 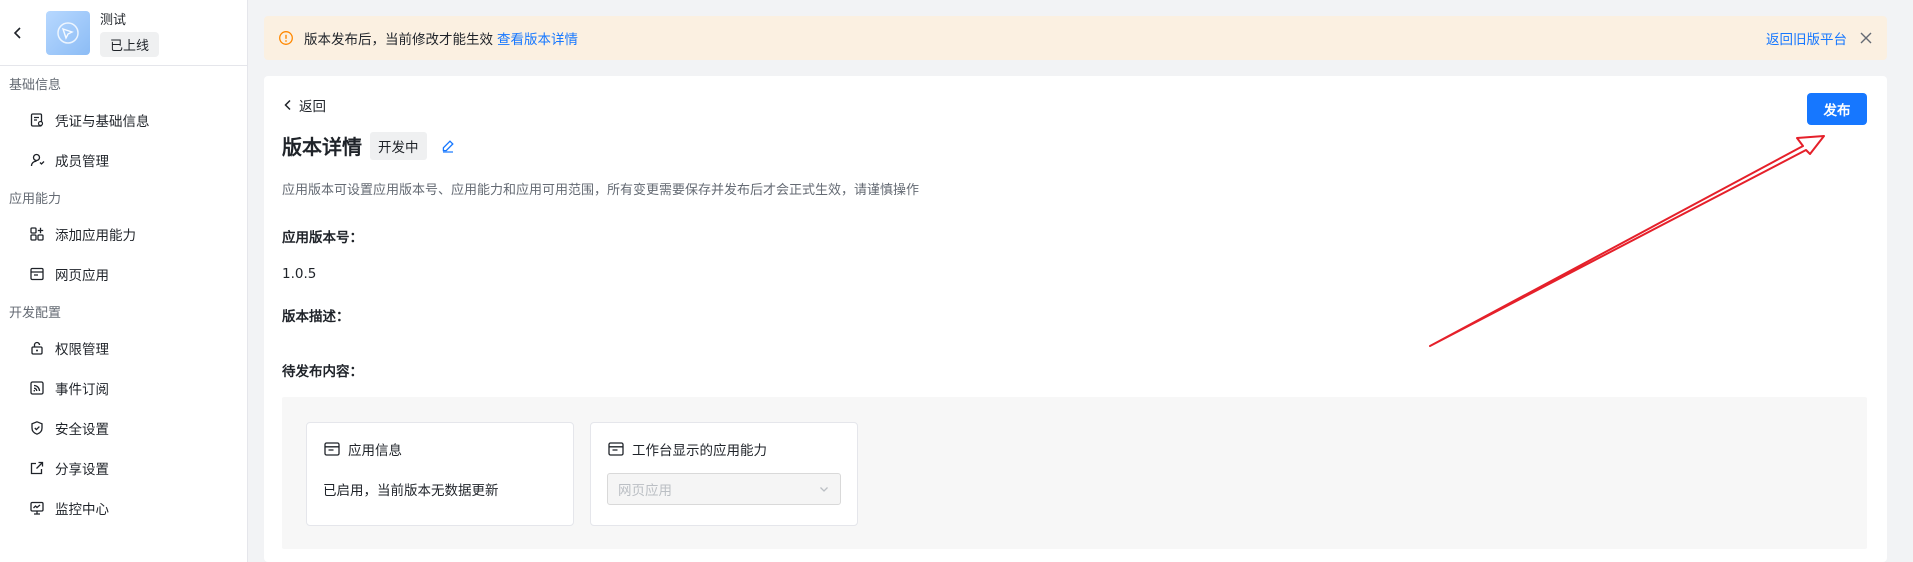 What do you see at coordinates (123, 468) in the screenshot?
I see `sidebar-item-share: 分享设置` at bounding box center [123, 468].